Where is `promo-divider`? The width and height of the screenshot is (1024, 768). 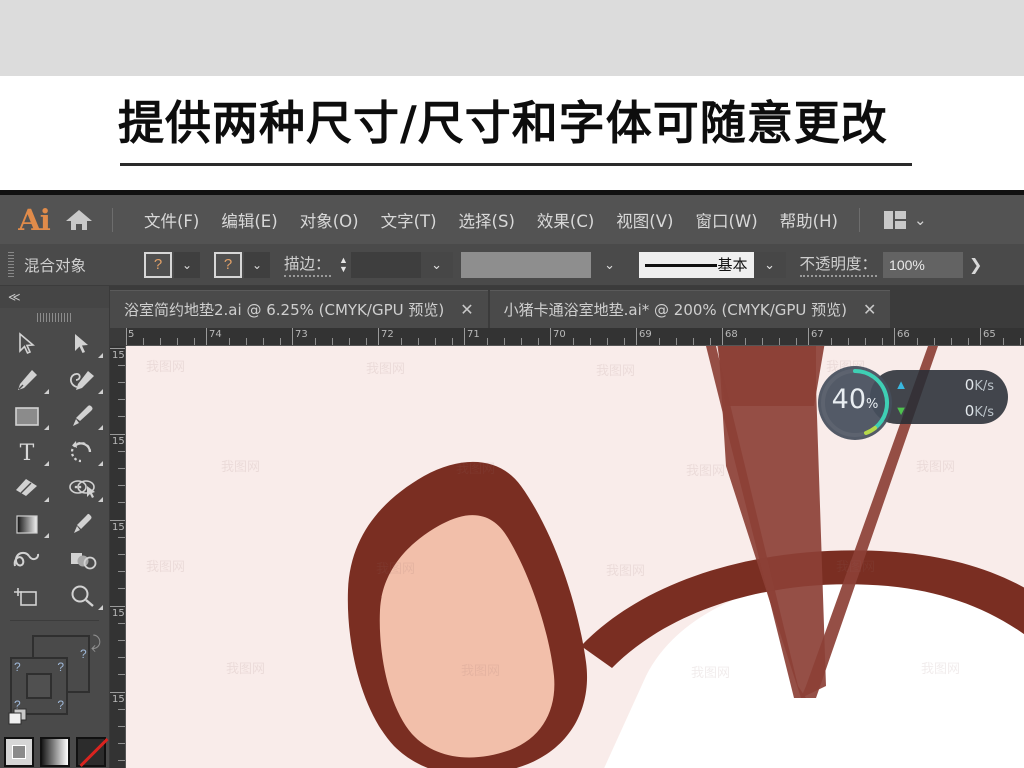
promo-divider is located at coordinates (516, 164).